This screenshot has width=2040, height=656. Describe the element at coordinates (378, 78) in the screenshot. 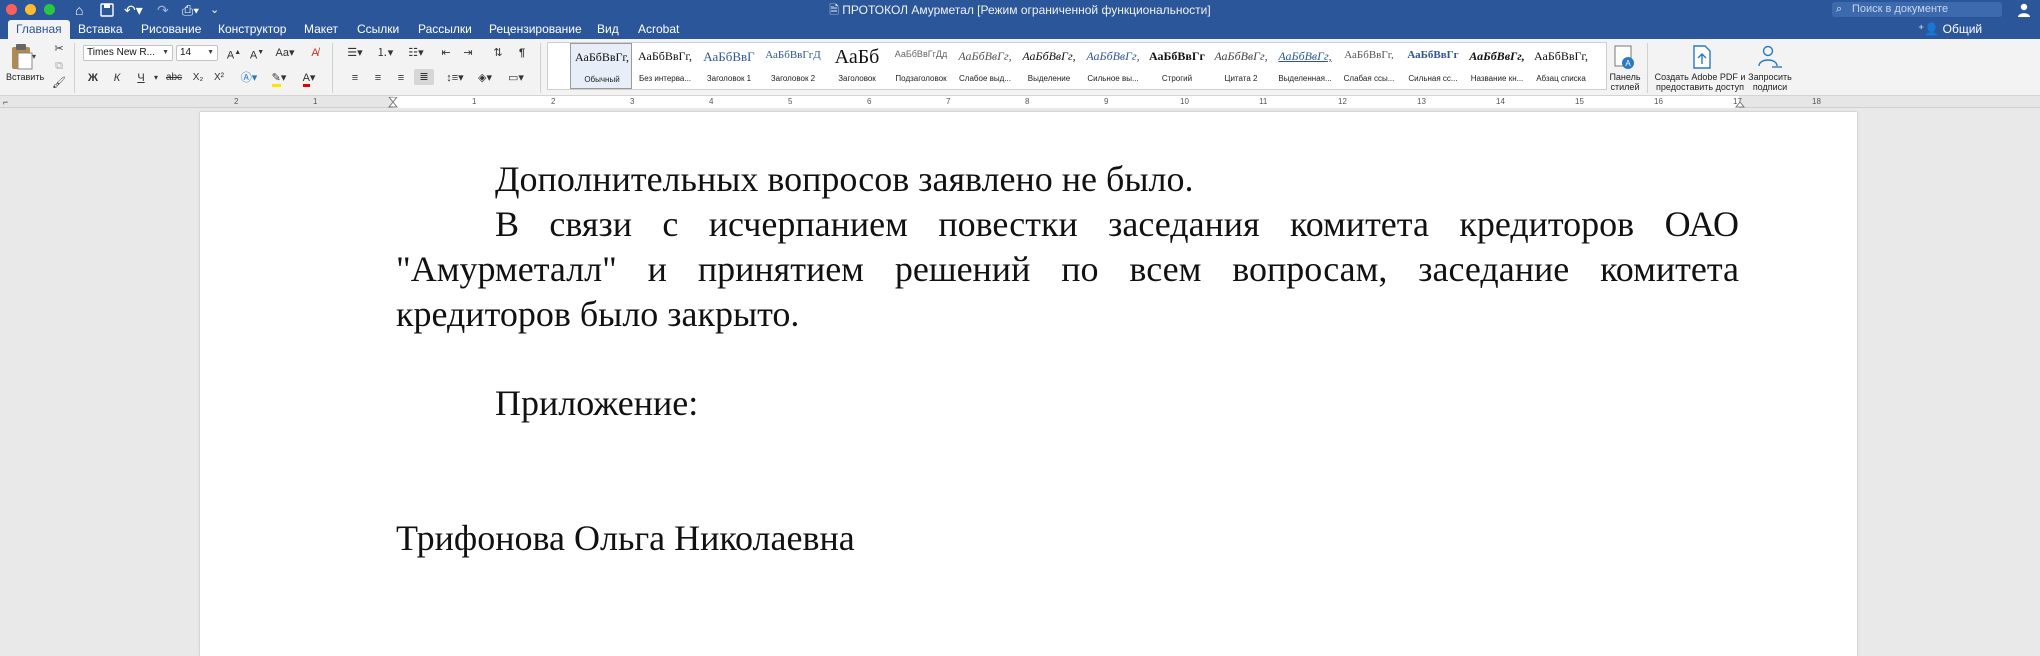

I see `align-center-icon: ≡` at that location.